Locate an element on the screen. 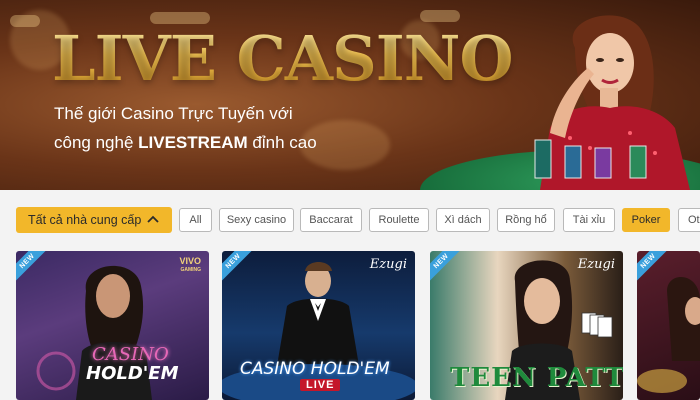 The height and width of the screenshot is (400, 700). hero-subtitle-suffix: đỉnh cao is located at coordinates (282, 142).